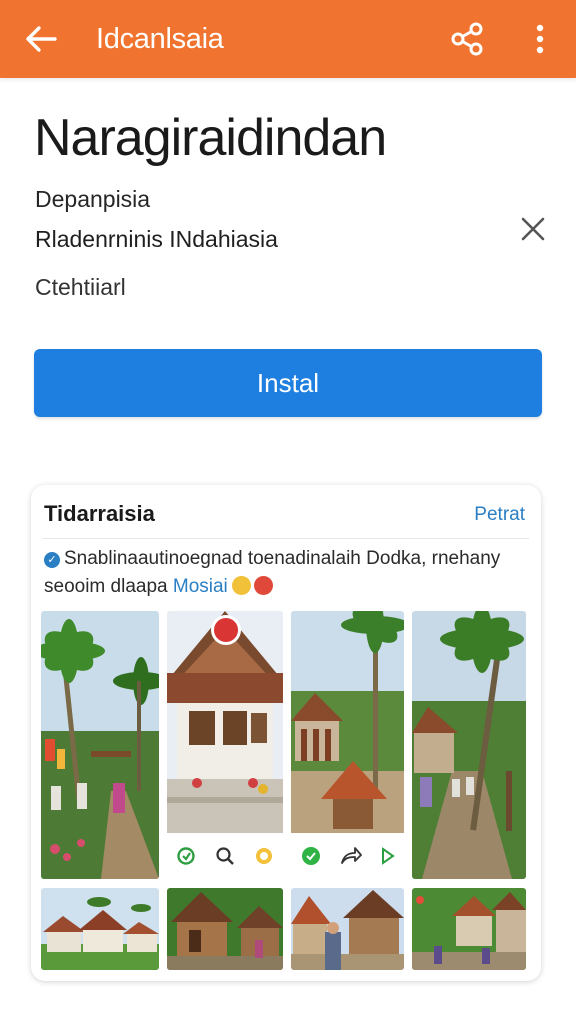  What do you see at coordinates (100, 745) in the screenshot?
I see `screenshot-palm-village-path` at bounding box center [100, 745].